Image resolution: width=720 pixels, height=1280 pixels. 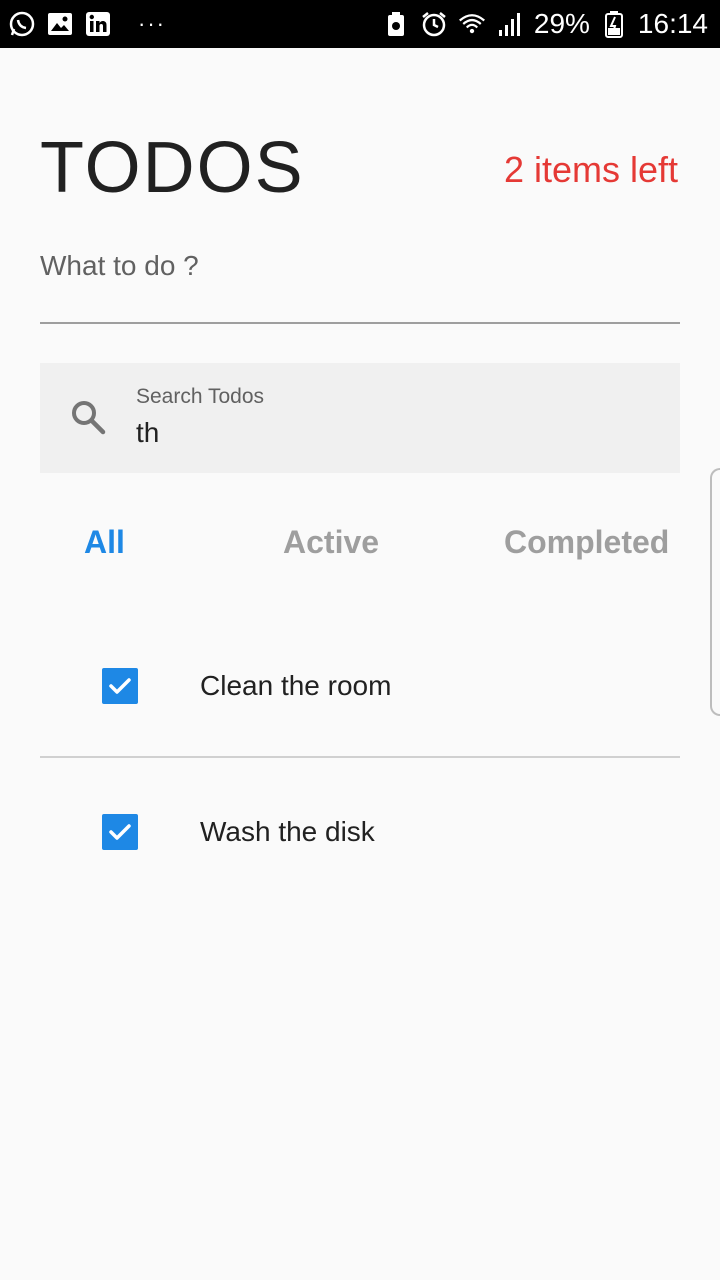 I want to click on new-todo-input: What to do ?, so click(x=360, y=284).